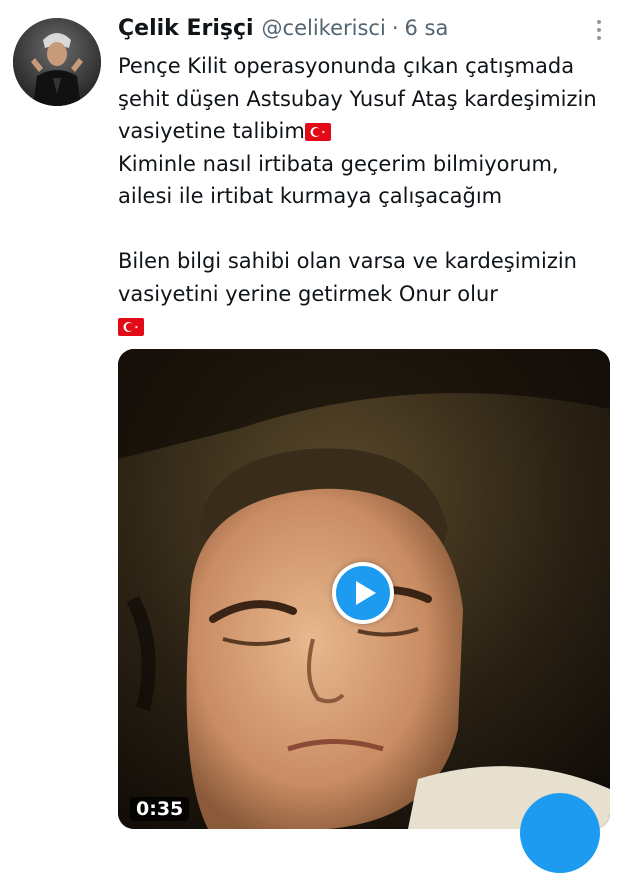 The height and width of the screenshot is (873, 640). Describe the element at coordinates (310, 196) in the screenshot. I see `tweet-text-line: ailesi ile irtibat kurmaya çalışacağım` at that location.